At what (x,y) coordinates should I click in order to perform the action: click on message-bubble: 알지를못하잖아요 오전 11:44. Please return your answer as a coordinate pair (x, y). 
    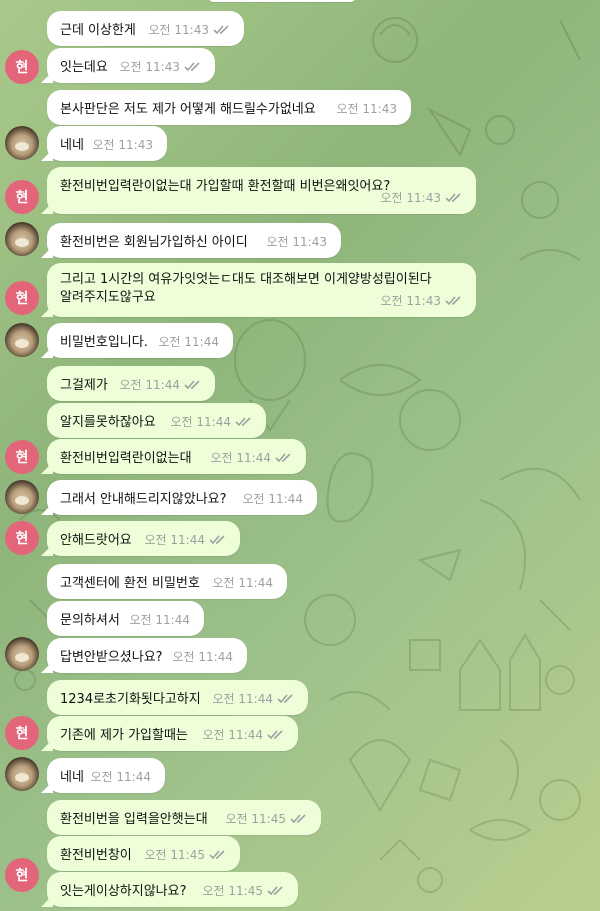
    Looking at the image, I should click on (156, 420).